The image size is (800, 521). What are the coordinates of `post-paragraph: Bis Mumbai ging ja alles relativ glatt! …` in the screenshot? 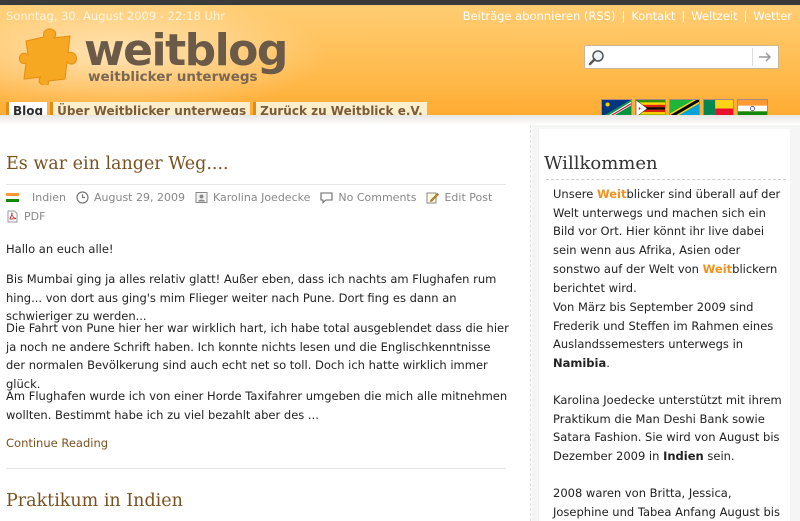 It's located at (251, 297).